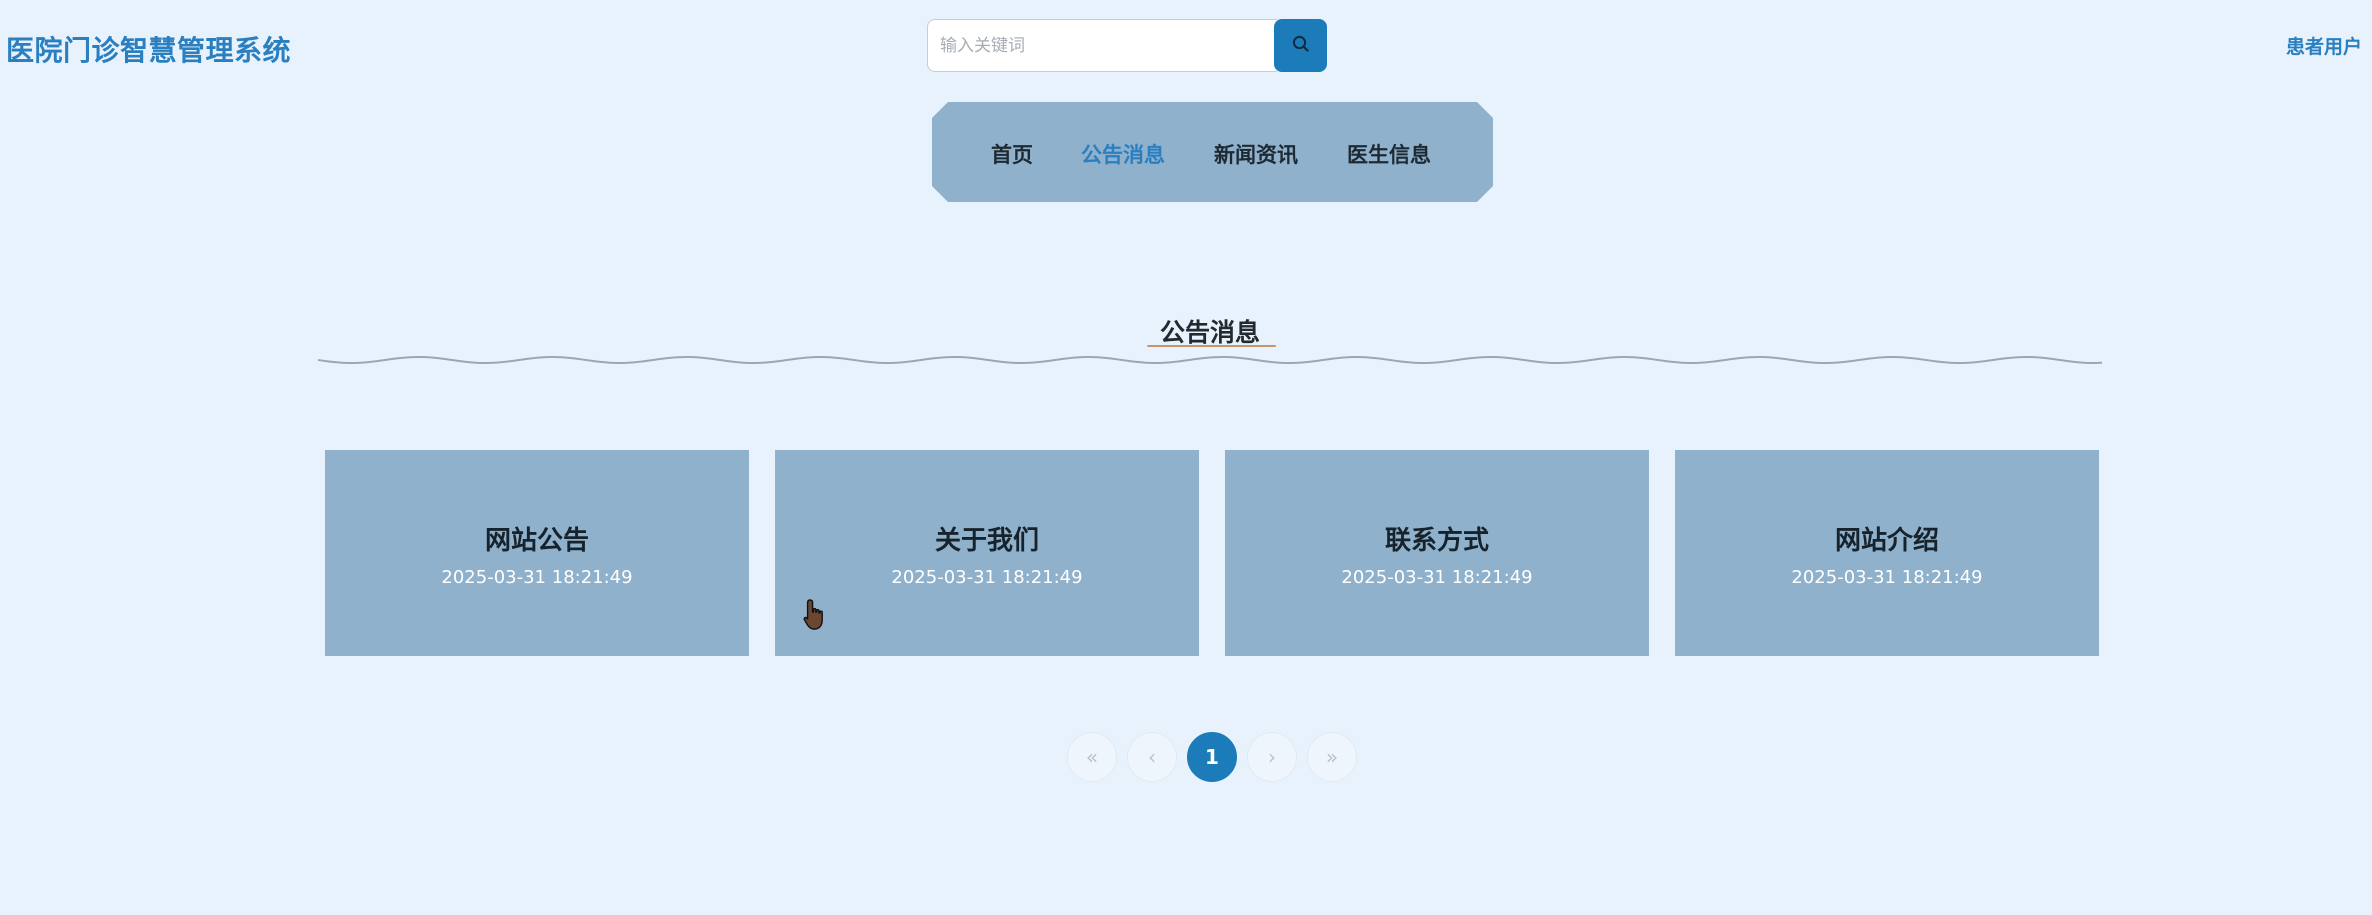 The image size is (2372, 915). Describe the element at coordinates (1212, 152) in the screenshot. I see `main-nav: 首页 公告消息 新闻资讯 医生信息` at that location.